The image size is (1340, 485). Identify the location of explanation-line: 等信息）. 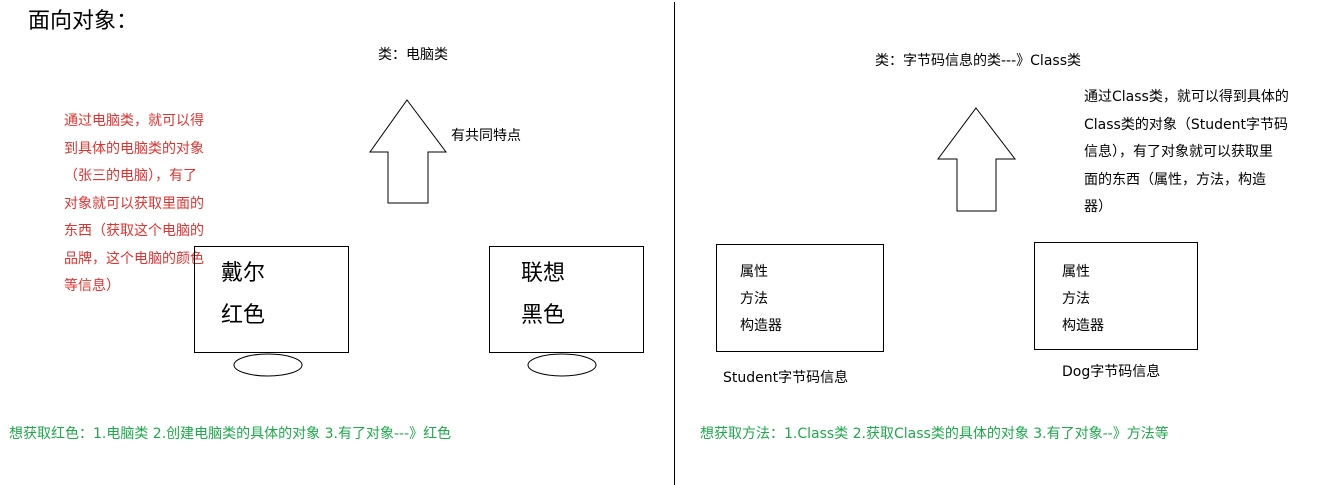
(92, 286).